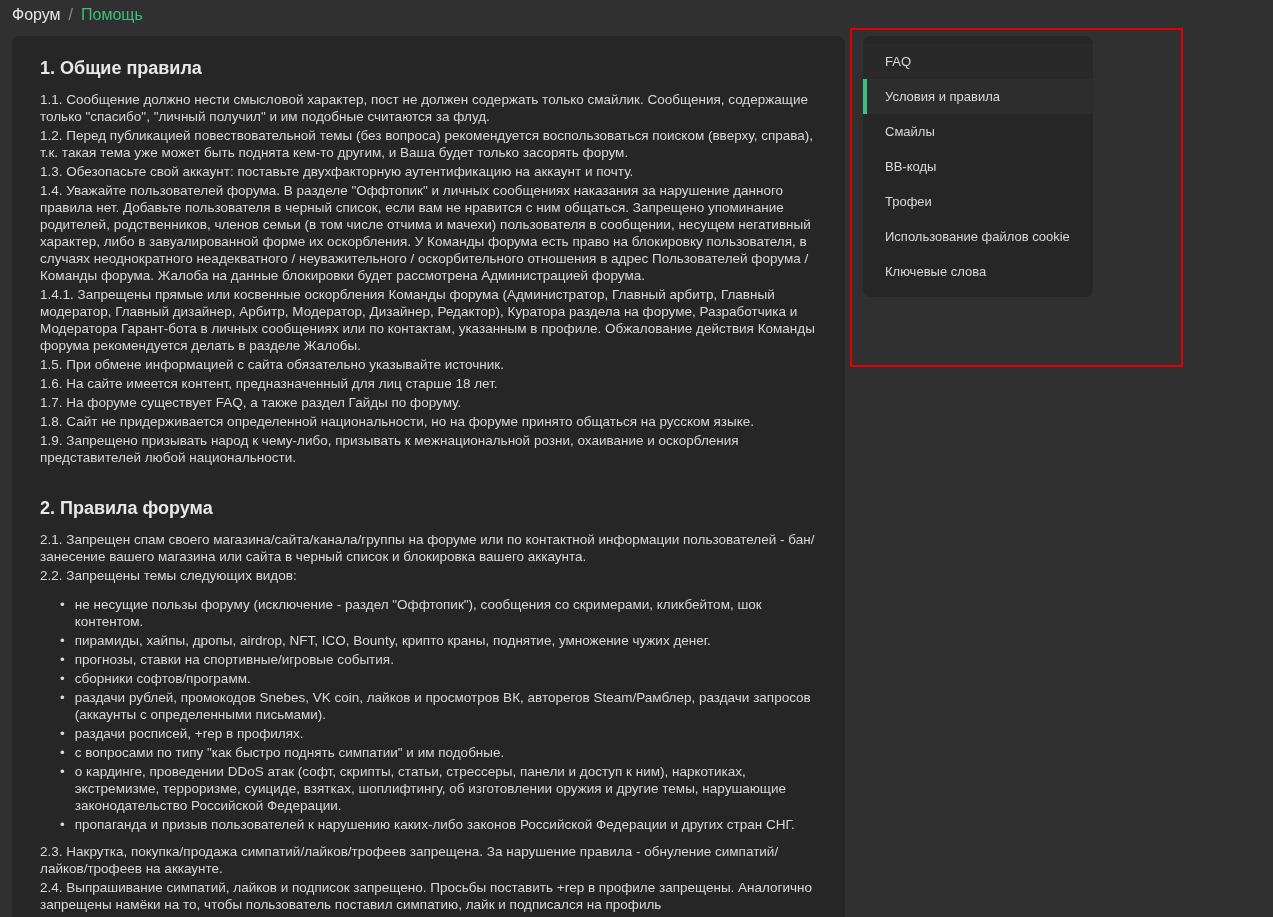 The image size is (1273, 917). What do you see at coordinates (426, 233) in the screenshot?
I see `rule-paragraph: 1.4. Уважайте пользователей форума. В разделе "Оффтопик" и личных сообщениях наказания за нарушение данного правила нет. Добавьте пользователя в черный список, если вам не нравится с ним общаться. Запрещено упоминание родителей, родственников, членов семьи (в том числе отчима и мачехи) пользователя в сообщении, несущем негативный характер, либо в завуалированной форме их оскорбления. У Команды форума есть право на блокировку пользователя, в случаях неоднократного неадекватного / неуважительного / оскорбительного отношения в адрес Пользователей форума / Команды форума. Жалоба на данные блокировки будет рассмотрена Администрацией форума.` at bounding box center [426, 233].